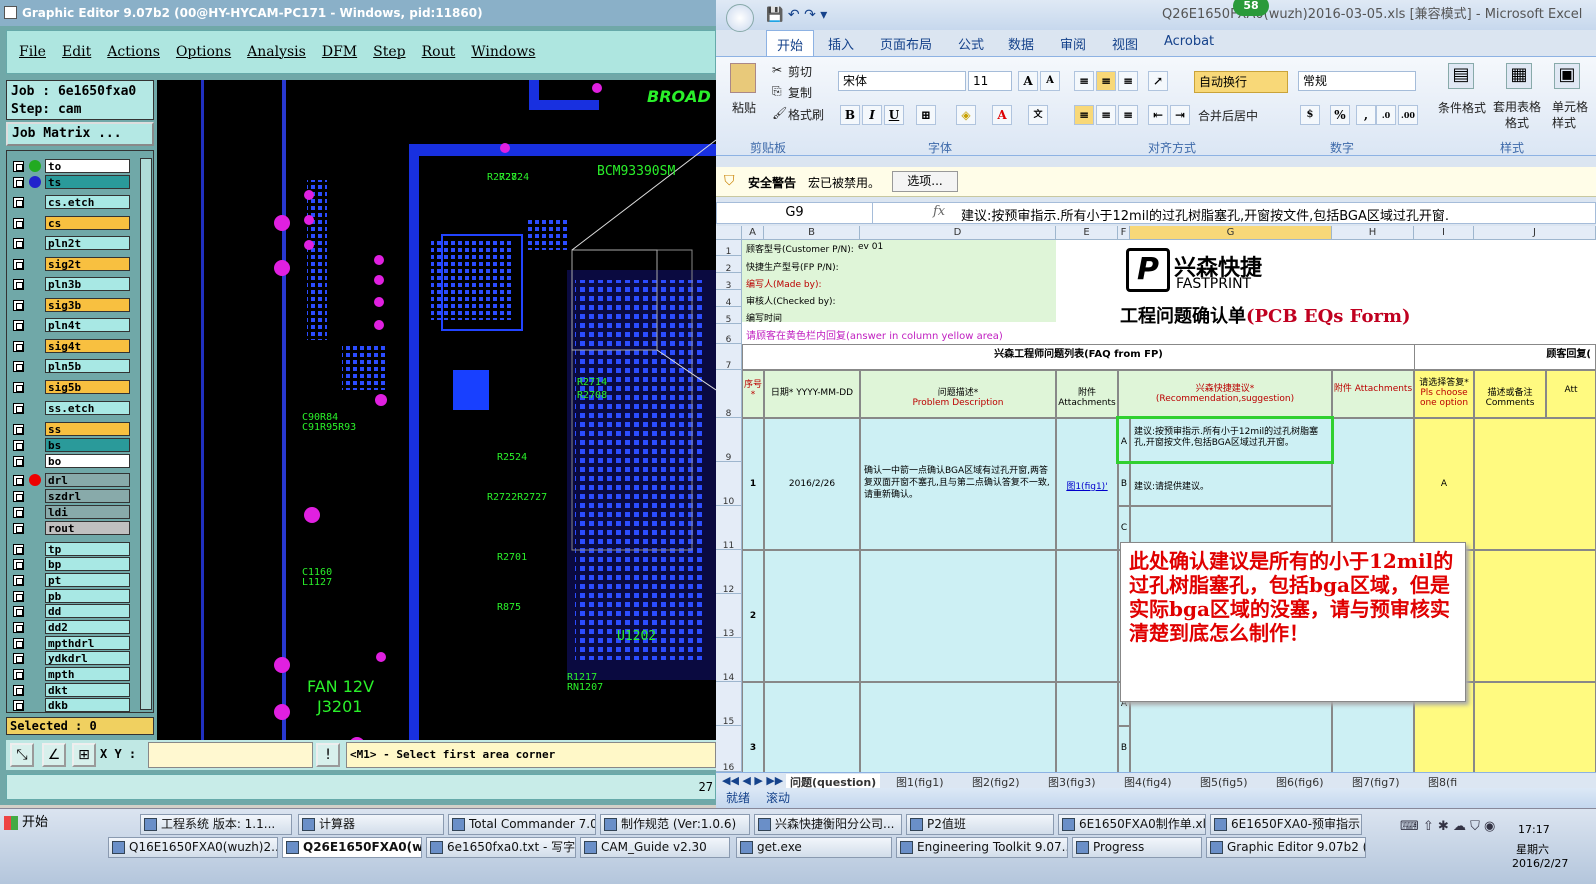 This screenshot has width=1596, height=884. What do you see at coordinates (729, 299) in the screenshot?
I see `row-header-4: 4` at bounding box center [729, 299].